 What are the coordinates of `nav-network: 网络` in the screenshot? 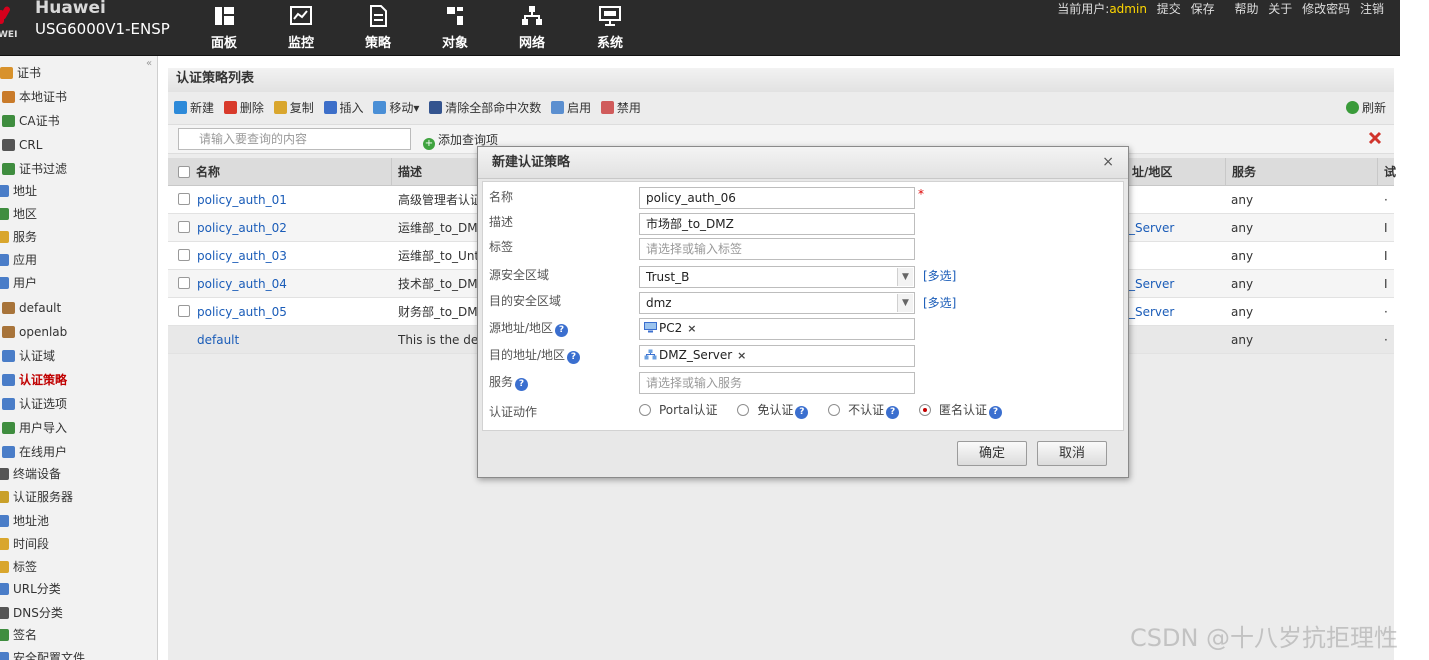 It's located at (532, 28).